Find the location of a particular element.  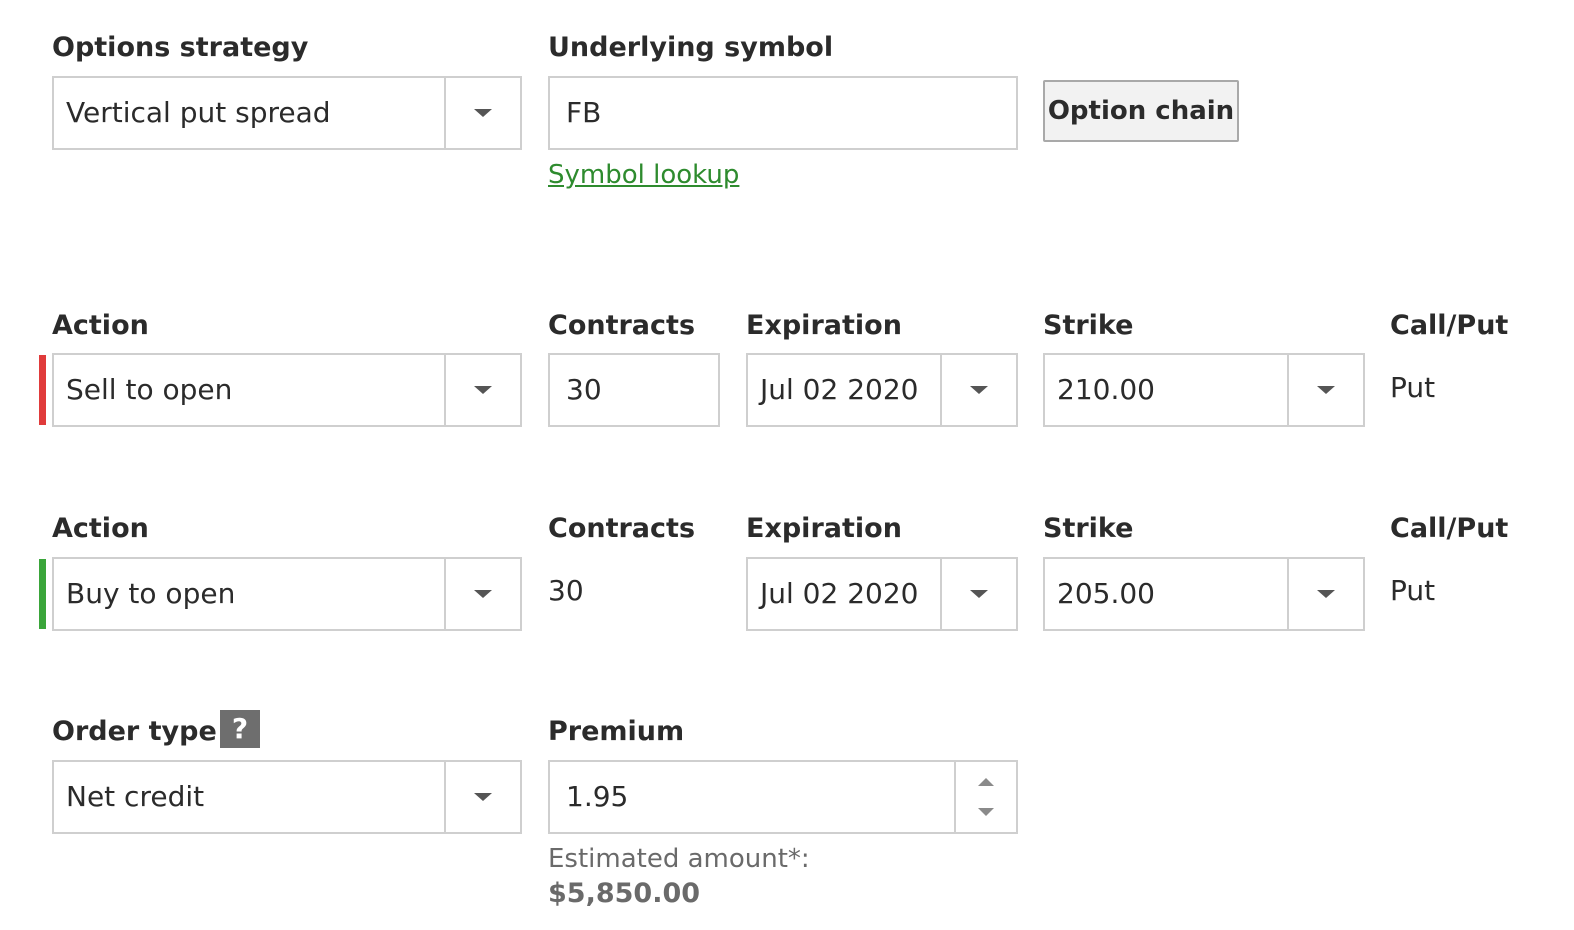

leg2-expiration-select: Jul 02 2020 is located at coordinates (882, 594).